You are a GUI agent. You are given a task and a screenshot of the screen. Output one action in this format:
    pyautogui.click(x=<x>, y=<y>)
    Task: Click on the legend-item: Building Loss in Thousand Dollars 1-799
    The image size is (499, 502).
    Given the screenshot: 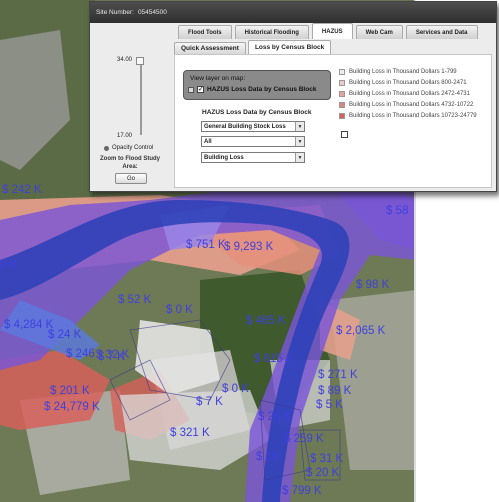 What is the action you would take?
    pyautogui.click(x=408, y=71)
    